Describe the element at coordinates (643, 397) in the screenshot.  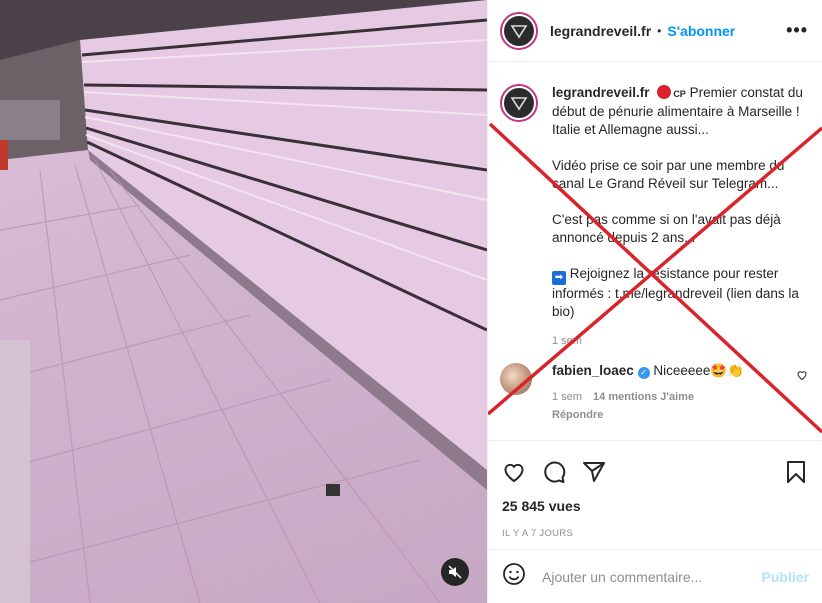
I see `comment-likes: 14 mentions J'aime` at that location.